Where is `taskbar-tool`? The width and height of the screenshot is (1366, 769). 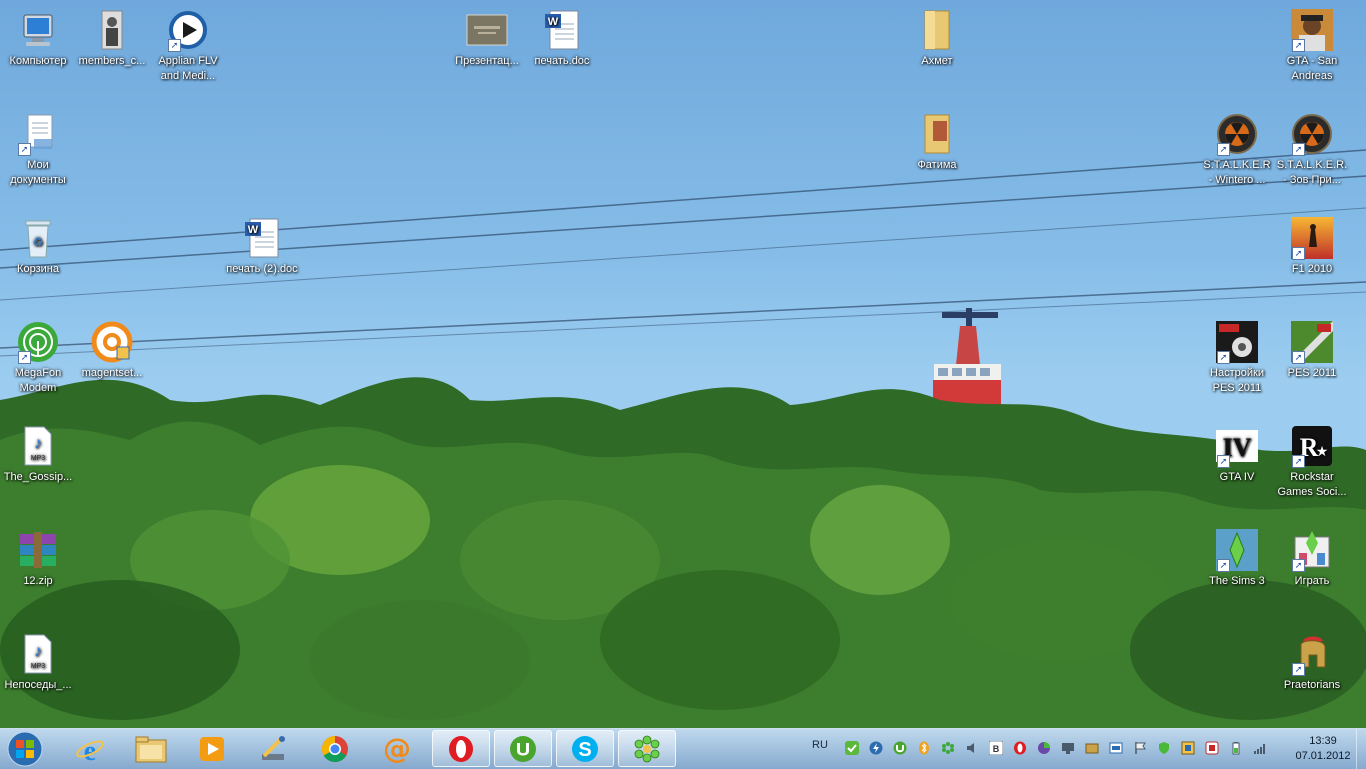
taskbar-tool is located at coordinates (273, 748).